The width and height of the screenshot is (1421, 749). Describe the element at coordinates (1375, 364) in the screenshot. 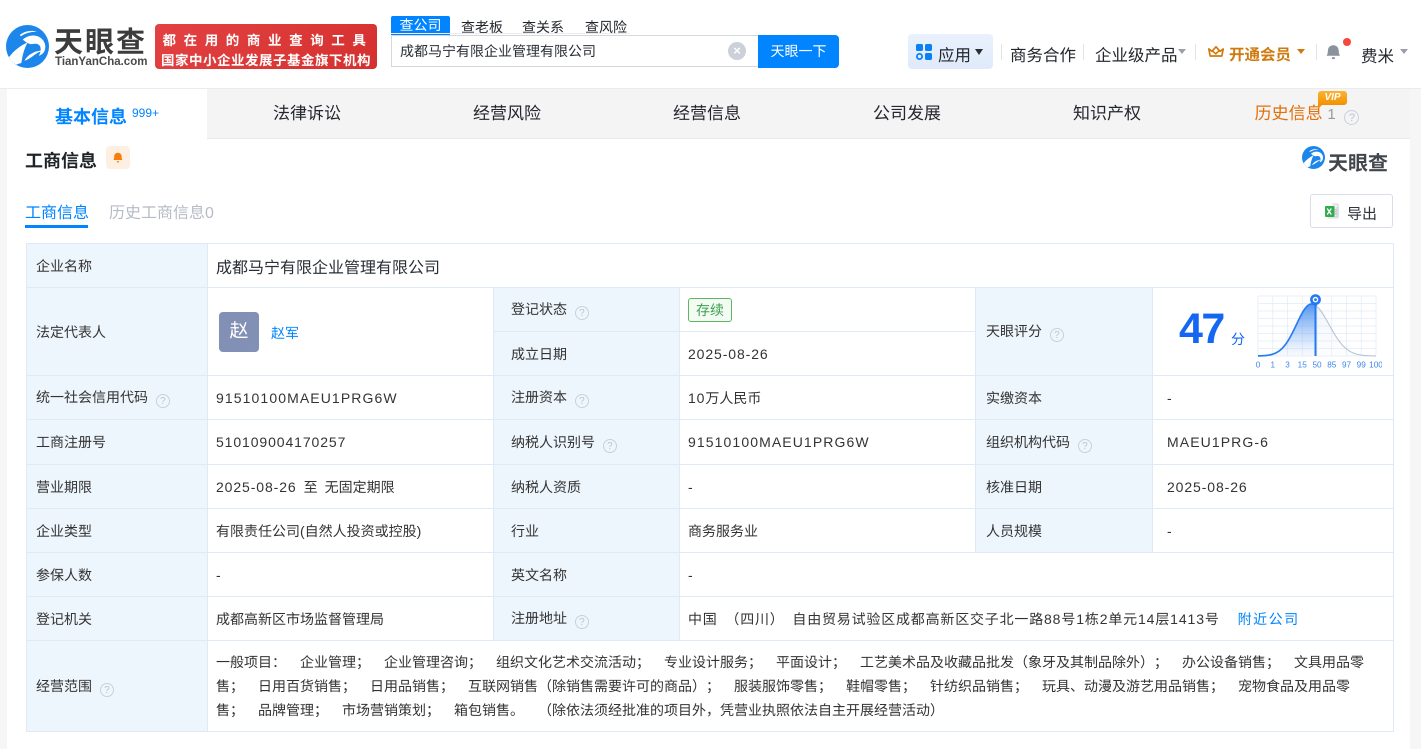

I see `svg-text: 100` at that location.